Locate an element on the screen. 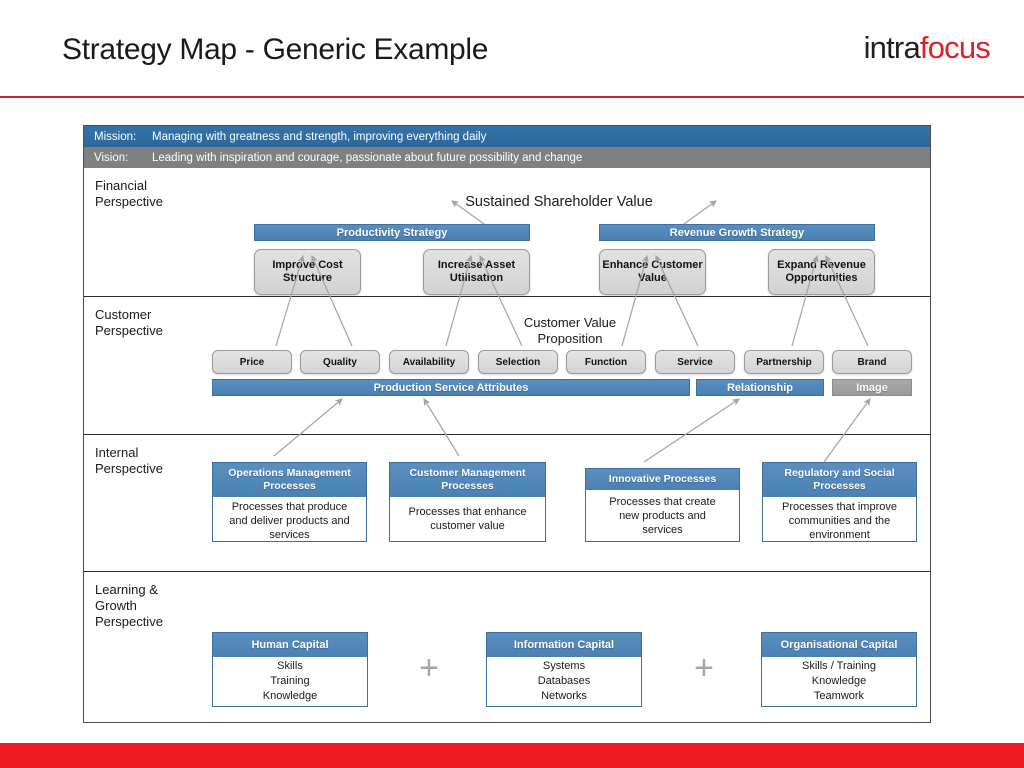 The width and height of the screenshot is (1024, 768). perspective-label-internal: Internal Perspective is located at coordinates (129, 460).